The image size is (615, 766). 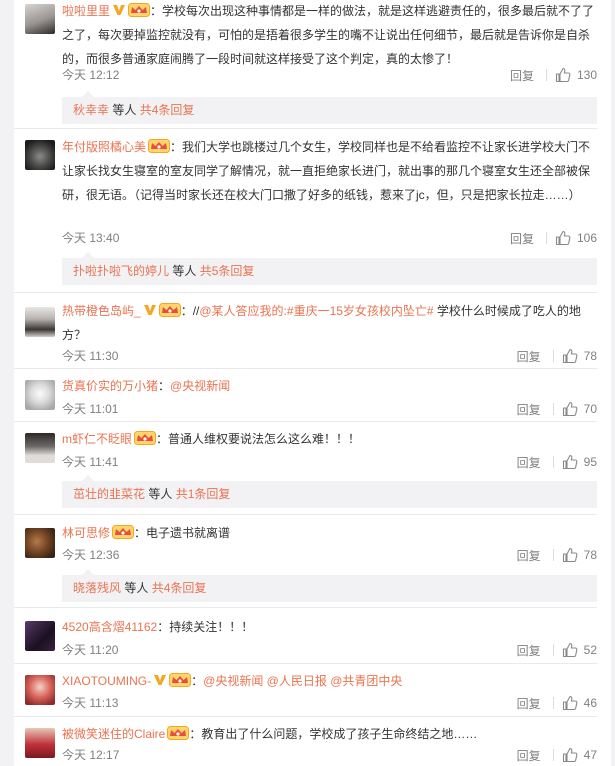 What do you see at coordinates (190, 311) in the screenshot?
I see `comment-prefix: ：//` at bounding box center [190, 311].